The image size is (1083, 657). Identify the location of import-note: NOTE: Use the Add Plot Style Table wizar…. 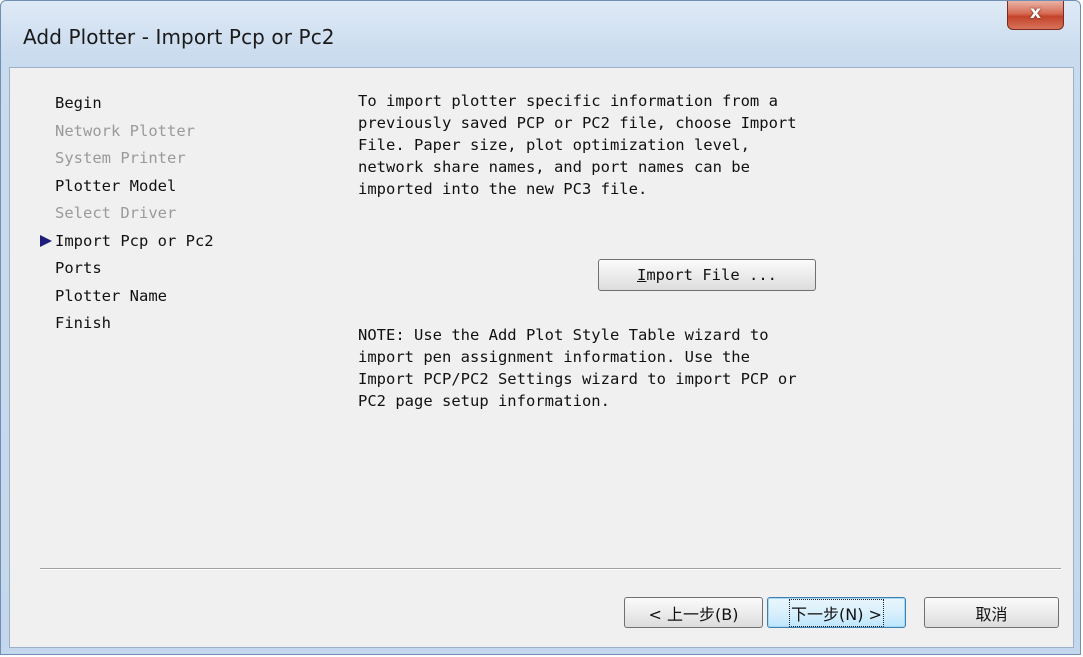
(577, 368).